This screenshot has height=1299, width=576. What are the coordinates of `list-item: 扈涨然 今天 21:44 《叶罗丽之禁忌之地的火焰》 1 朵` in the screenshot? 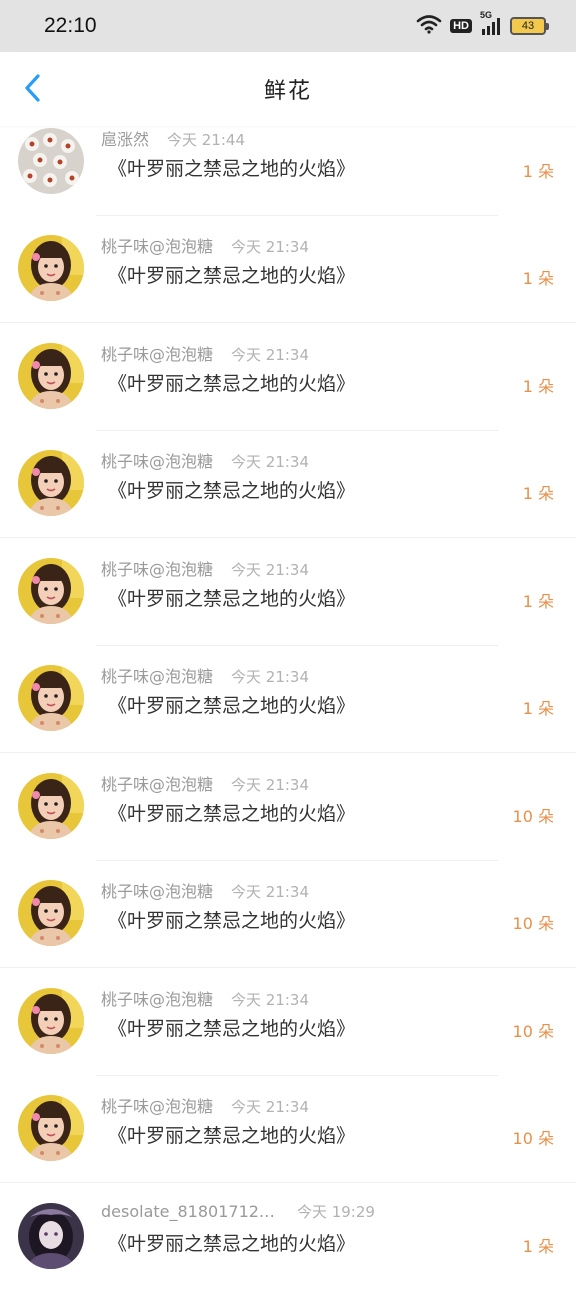 It's located at (288, 170).